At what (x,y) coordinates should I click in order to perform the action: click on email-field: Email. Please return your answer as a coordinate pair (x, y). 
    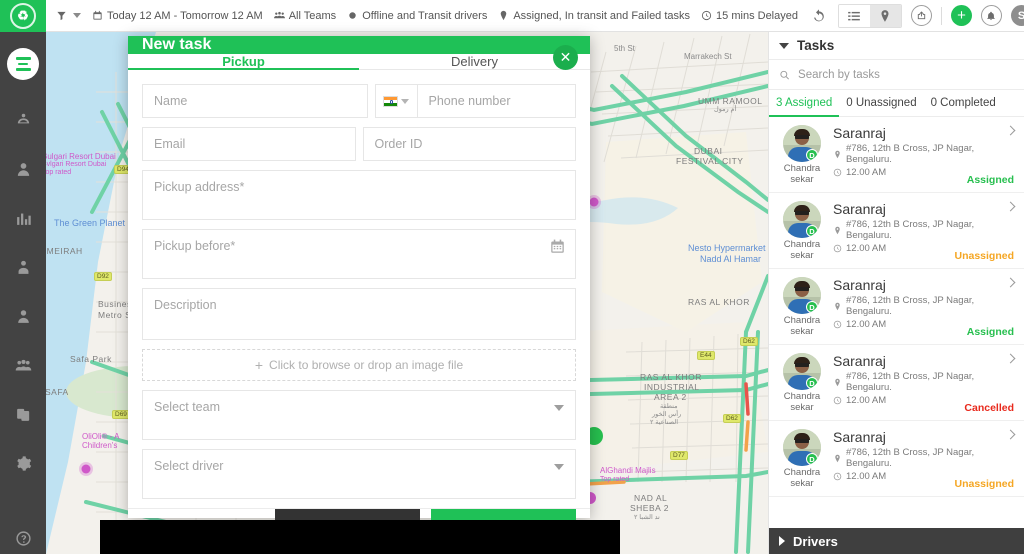
    Looking at the image, I should click on (249, 144).